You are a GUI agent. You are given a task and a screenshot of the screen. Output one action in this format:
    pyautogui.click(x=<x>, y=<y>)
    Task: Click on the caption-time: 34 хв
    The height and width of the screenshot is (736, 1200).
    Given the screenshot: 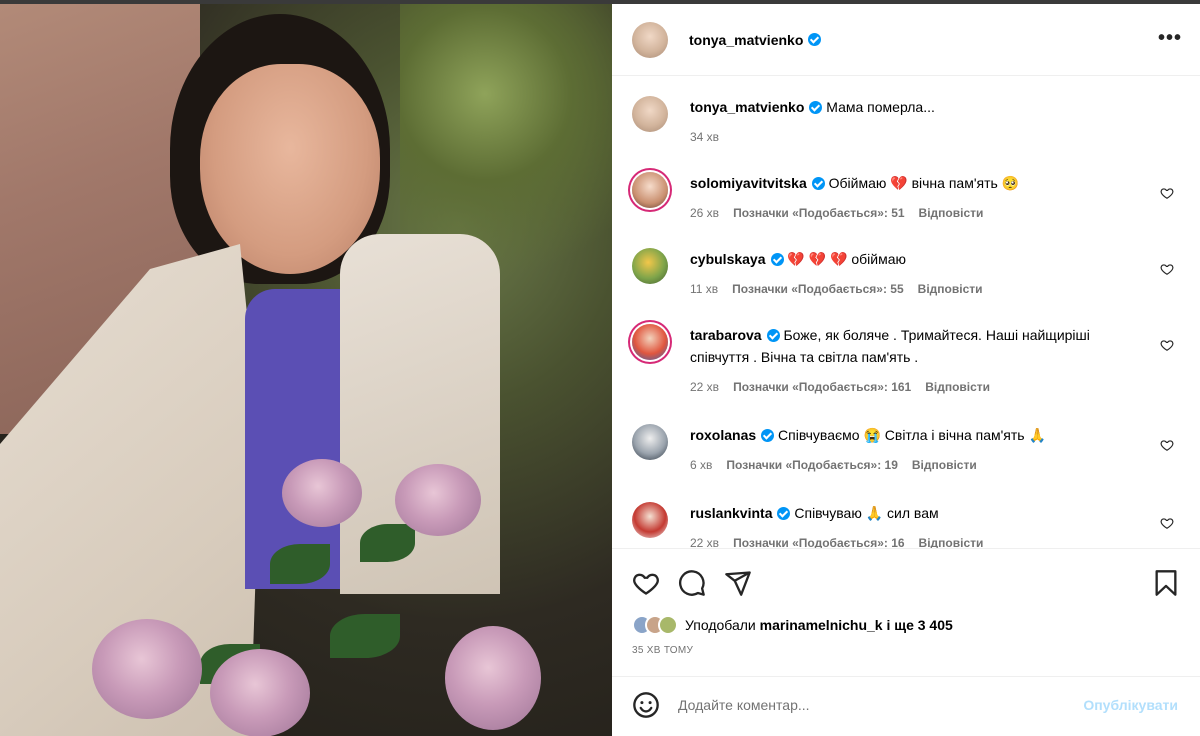 What is the action you would take?
    pyautogui.click(x=704, y=137)
    